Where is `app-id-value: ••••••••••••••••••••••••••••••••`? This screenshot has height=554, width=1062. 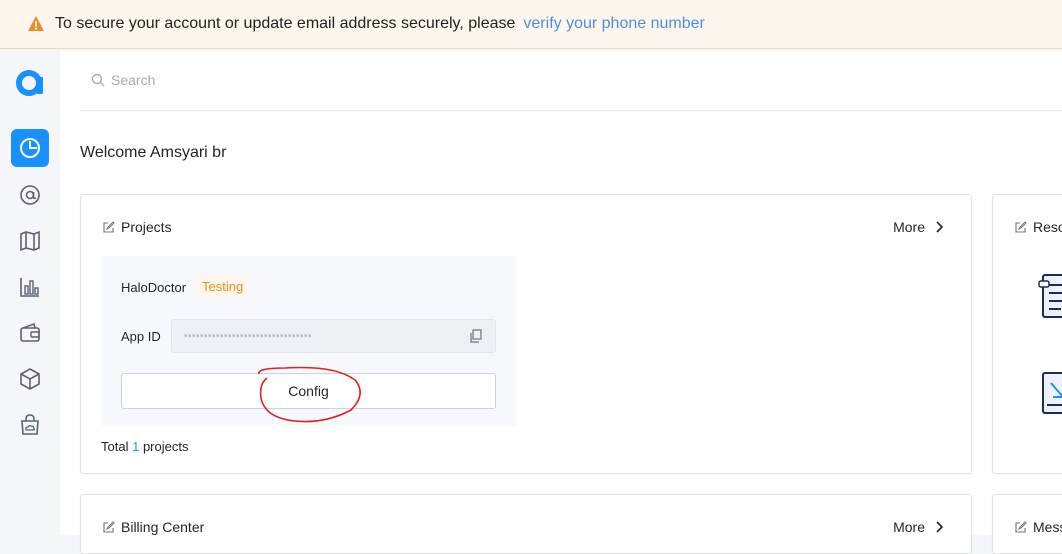 app-id-value: •••••••••••••••••••••••••••••••• is located at coordinates (248, 336).